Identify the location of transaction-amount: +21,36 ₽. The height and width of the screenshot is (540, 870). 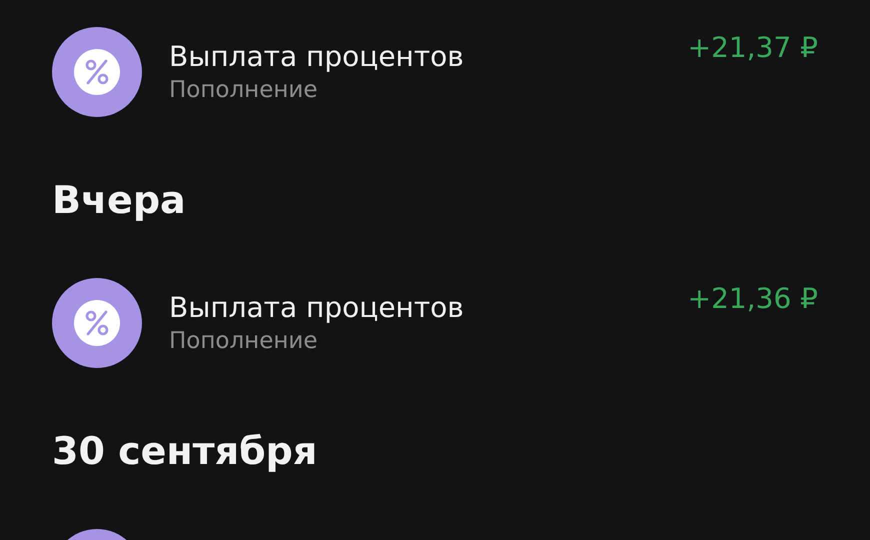
(753, 298).